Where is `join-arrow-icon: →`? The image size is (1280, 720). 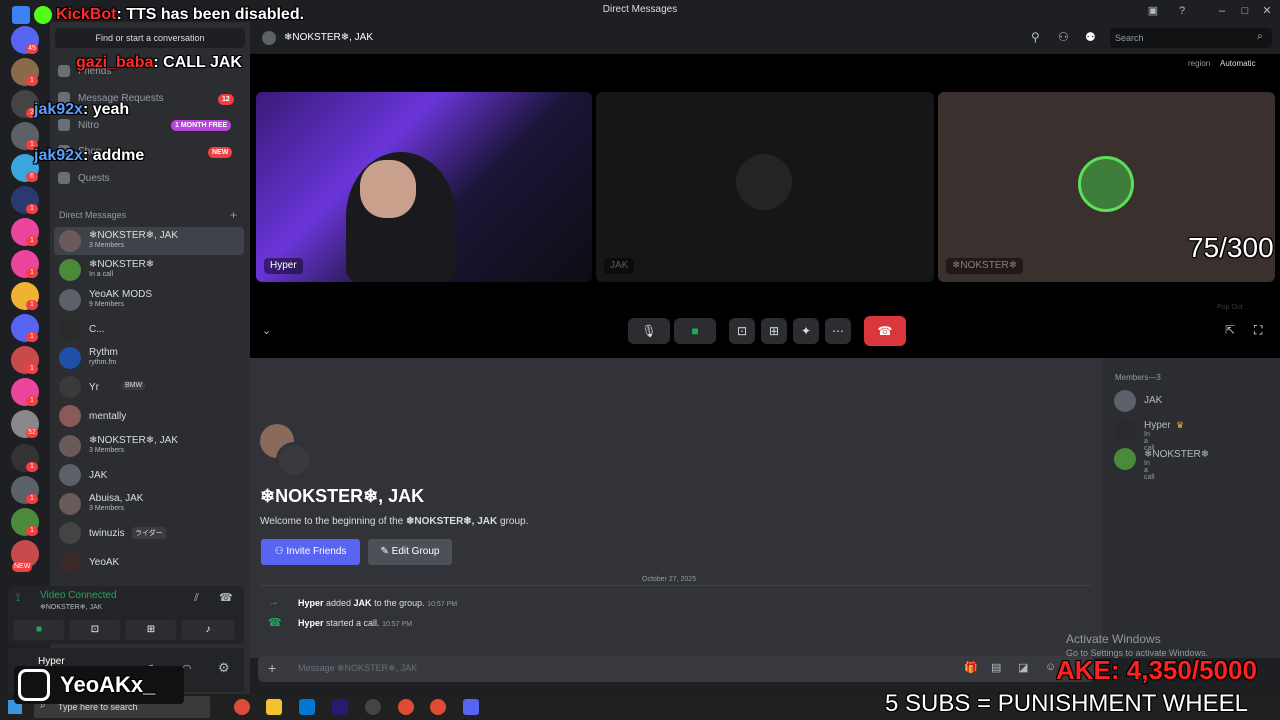
join-arrow-icon: → is located at coordinates (273, 602).